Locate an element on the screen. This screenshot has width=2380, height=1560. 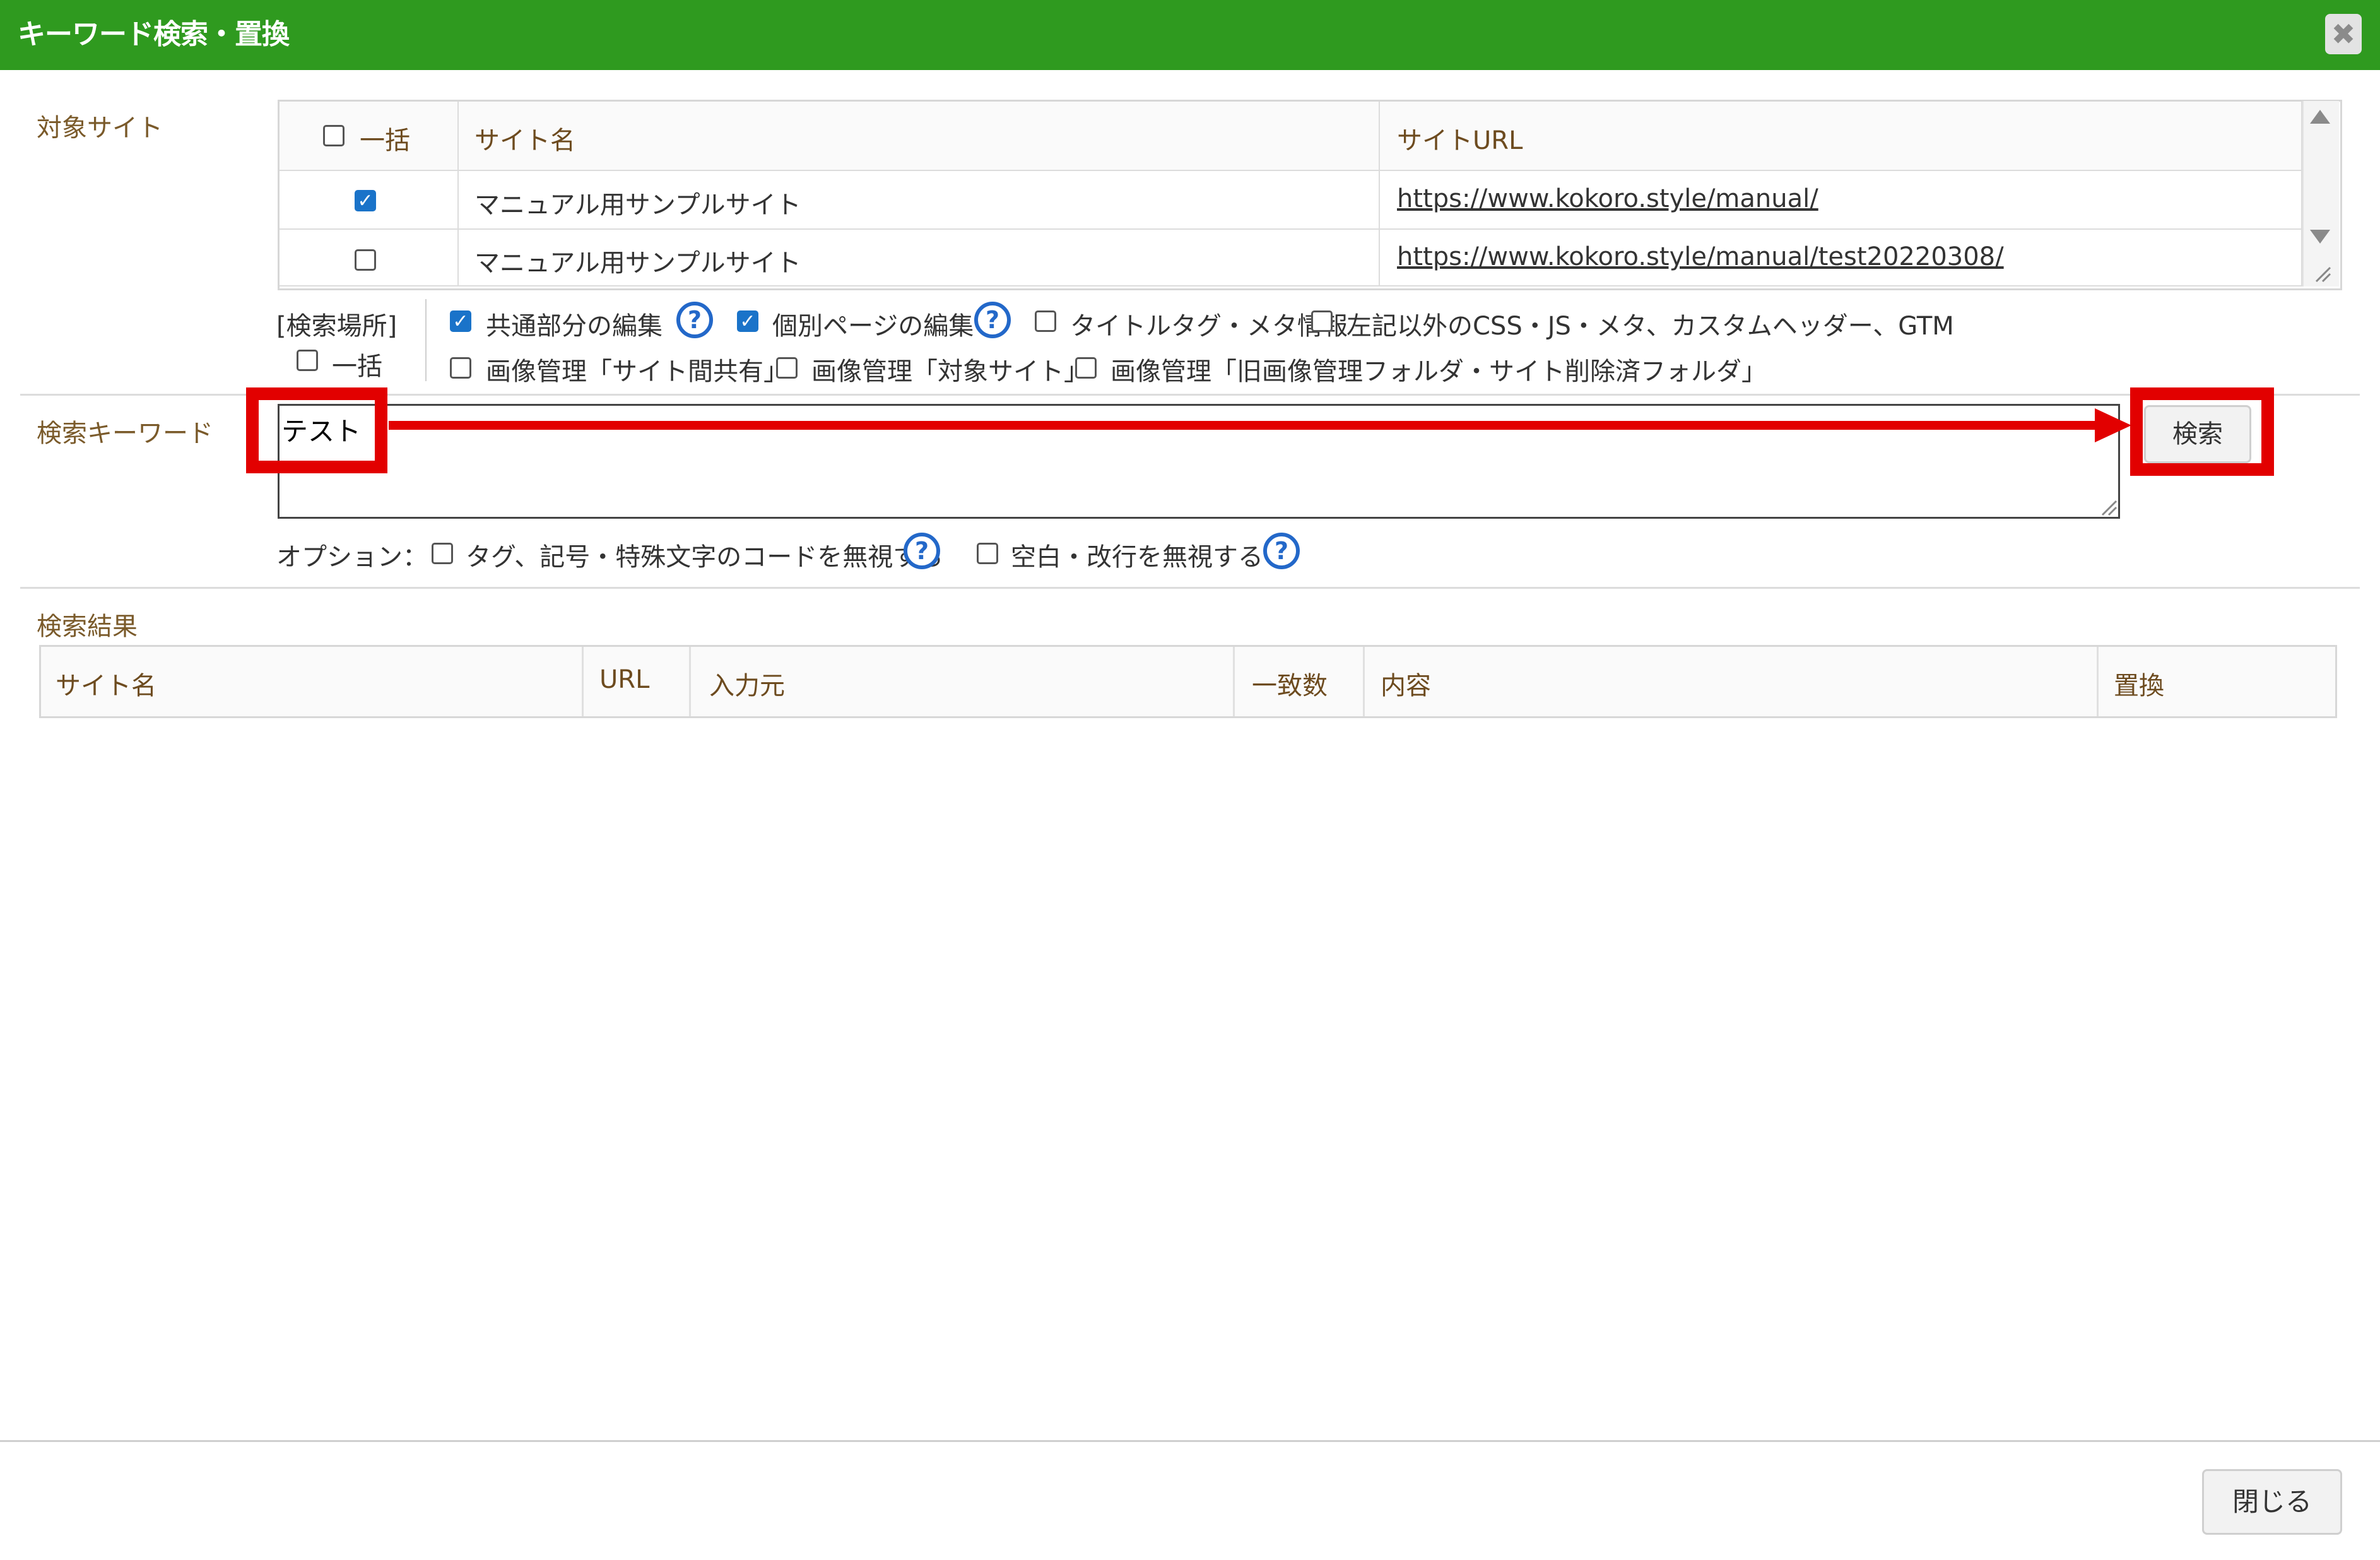
option-title-meta-label: タイトルタグ・メタ情報 is located at coordinates (1209, 326).